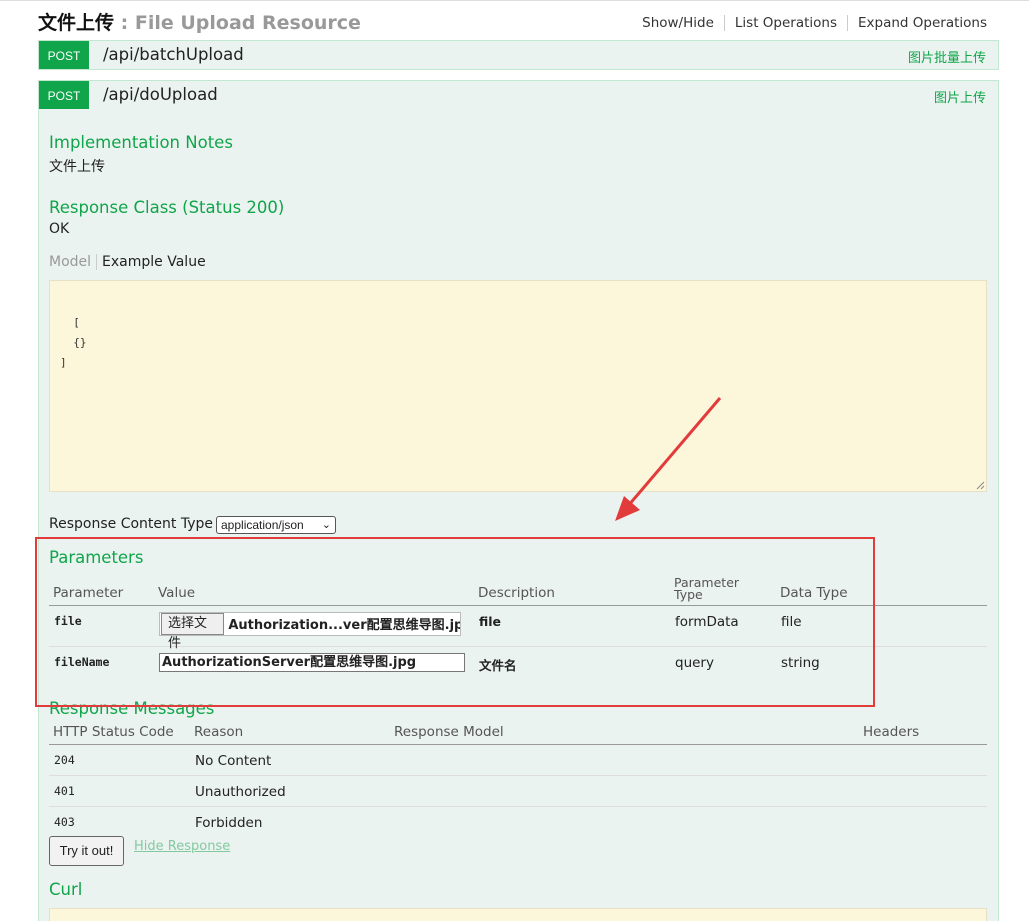  What do you see at coordinates (960, 96) in the screenshot?
I see `operation-summary: 图片上传` at bounding box center [960, 96].